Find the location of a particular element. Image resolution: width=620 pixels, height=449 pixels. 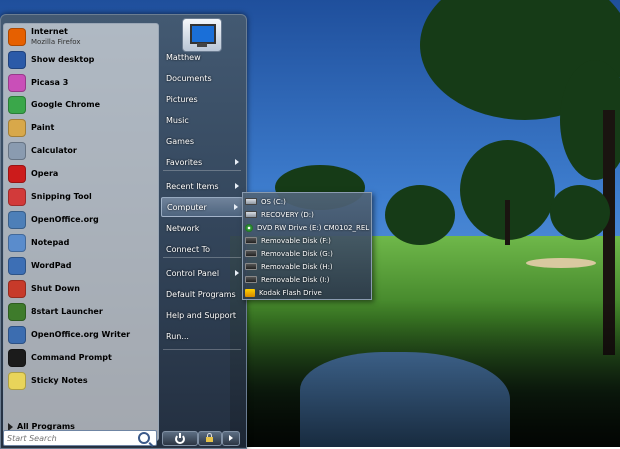

program-name: Picasa 3 is located at coordinates (50, 82).